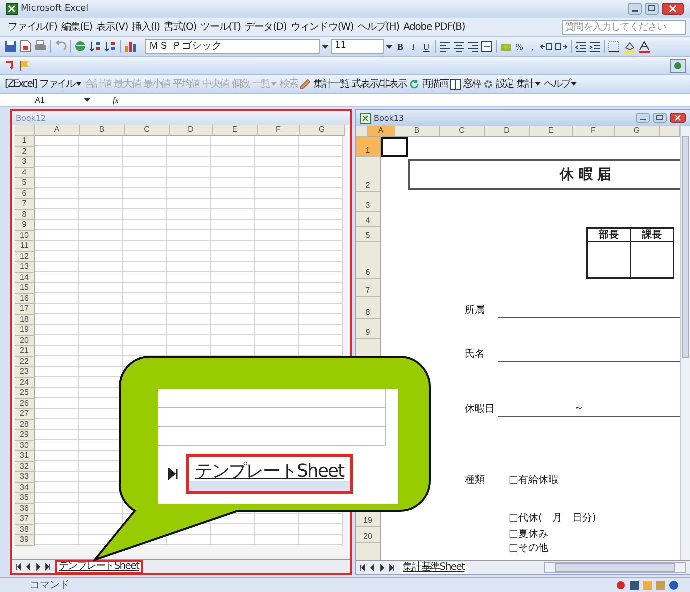 Image resolution: width=690 pixels, height=592 pixels. What do you see at coordinates (25, 487) in the screenshot?
I see `row-header: 34` at bounding box center [25, 487].